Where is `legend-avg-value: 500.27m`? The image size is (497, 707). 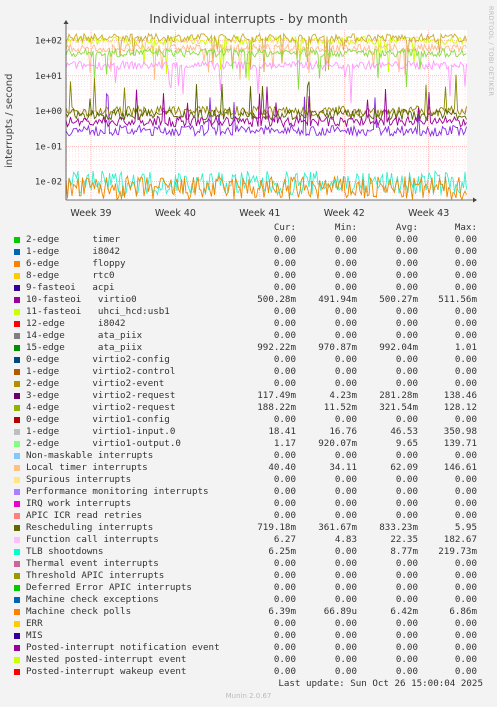 legend-avg-value: 500.27m is located at coordinates (398, 299).